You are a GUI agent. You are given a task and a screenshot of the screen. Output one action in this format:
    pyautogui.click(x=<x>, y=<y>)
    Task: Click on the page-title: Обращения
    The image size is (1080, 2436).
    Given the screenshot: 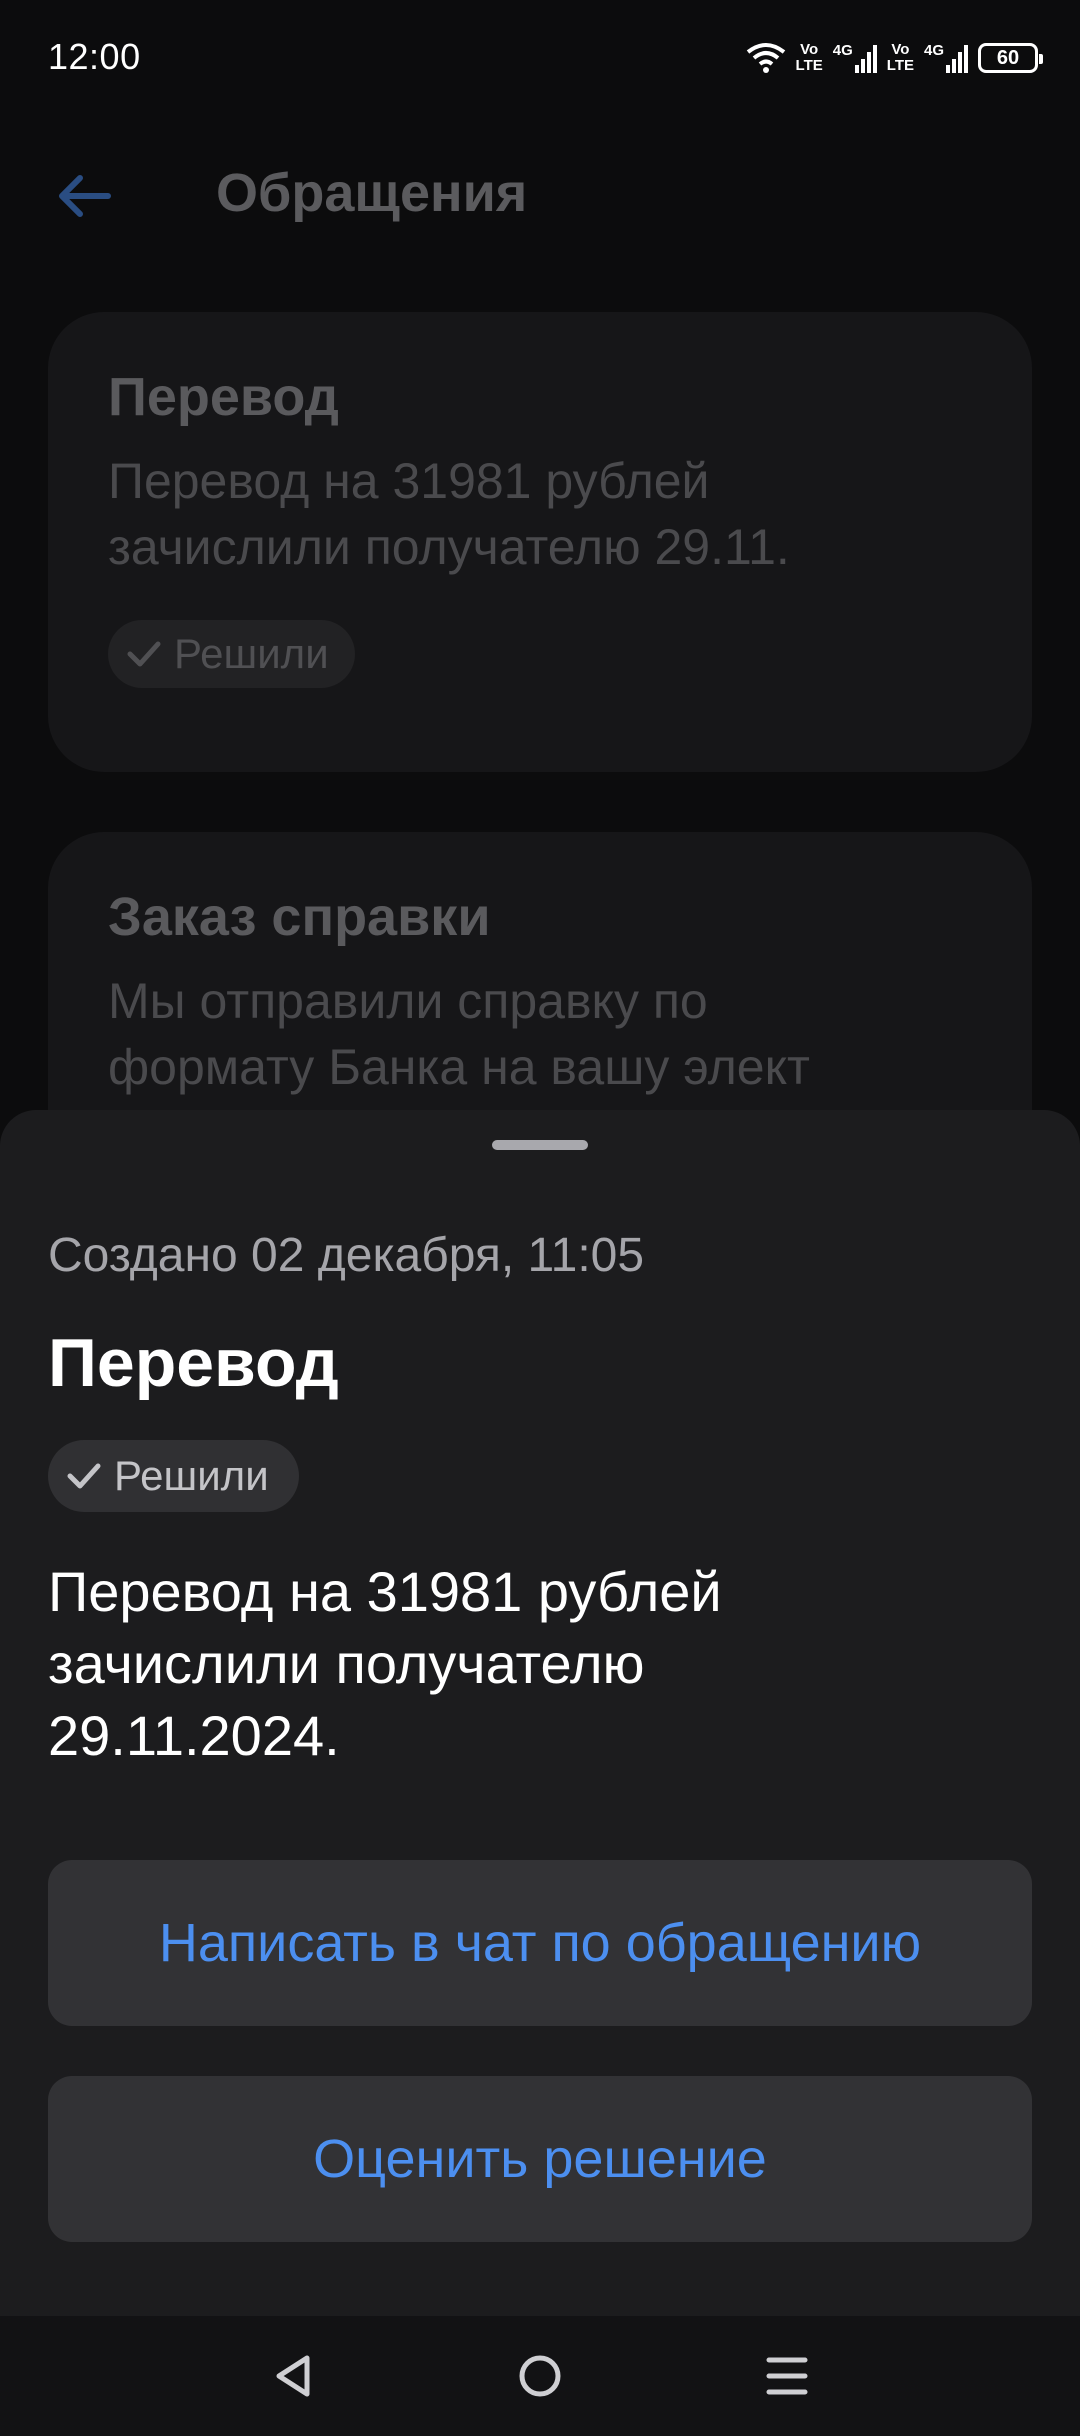 What is the action you would take?
    pyautogui.click(x=372, y=193)
    